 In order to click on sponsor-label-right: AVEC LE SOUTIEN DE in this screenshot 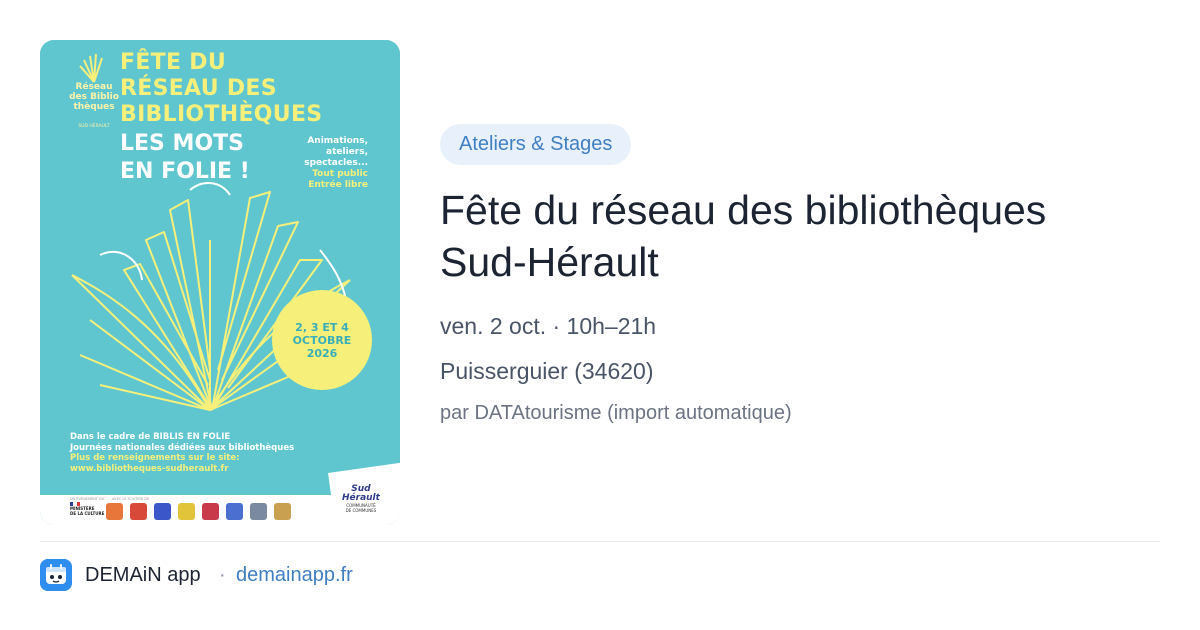, I will do `click(131, 499)`.